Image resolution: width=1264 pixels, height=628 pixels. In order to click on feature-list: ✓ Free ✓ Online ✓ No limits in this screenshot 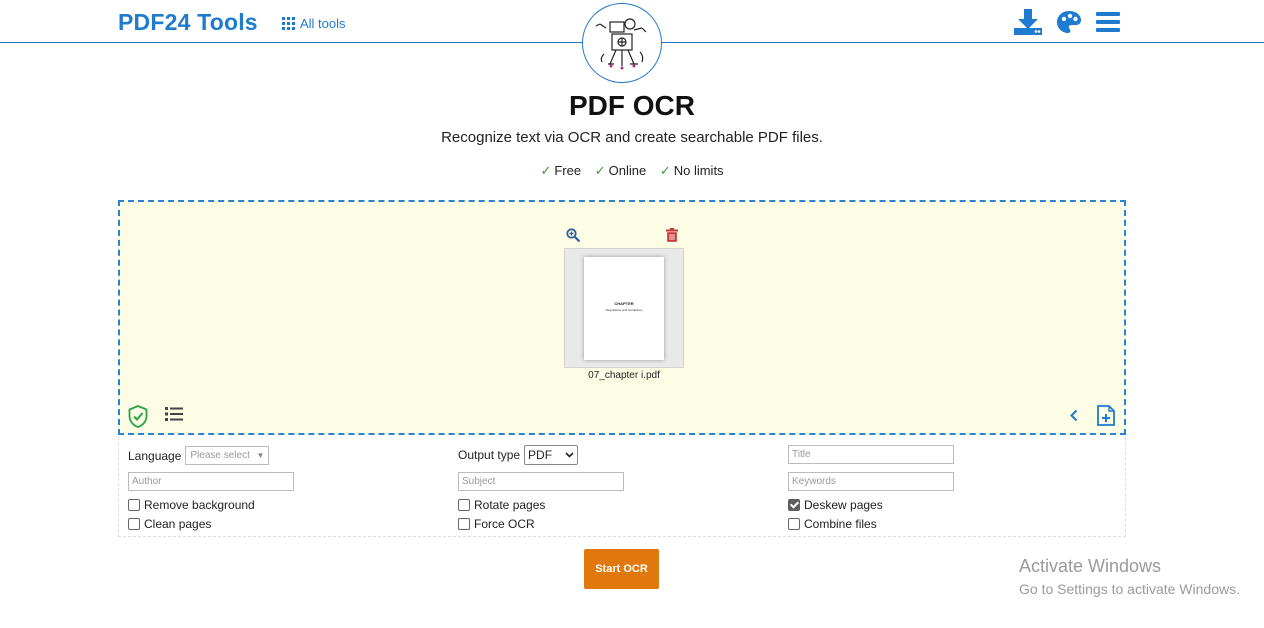, I will do `click(632, 171)`.